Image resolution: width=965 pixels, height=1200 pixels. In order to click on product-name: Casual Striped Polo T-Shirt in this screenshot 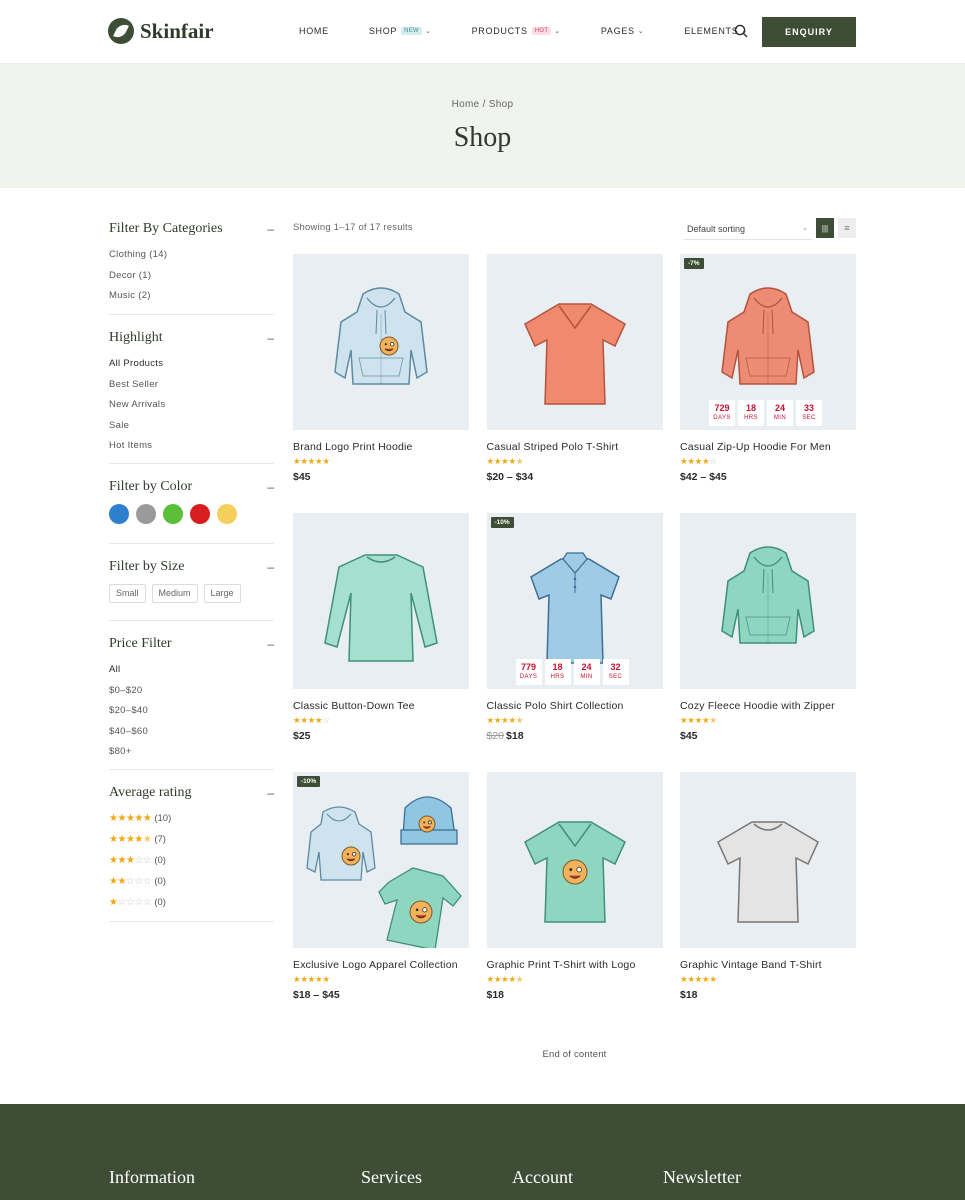, I will do `click(575, 447)`.